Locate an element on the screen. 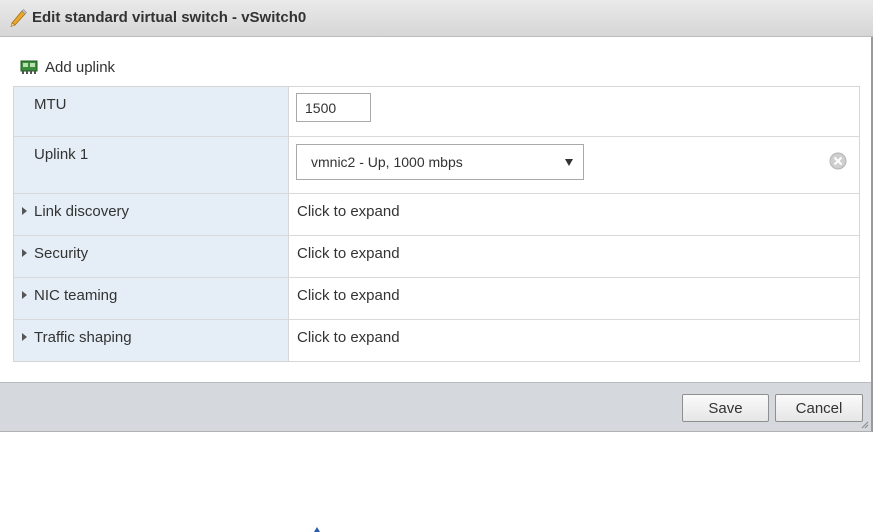  link-discovery-row: Link discovery Click to expand is located at coordinates (436, 215).